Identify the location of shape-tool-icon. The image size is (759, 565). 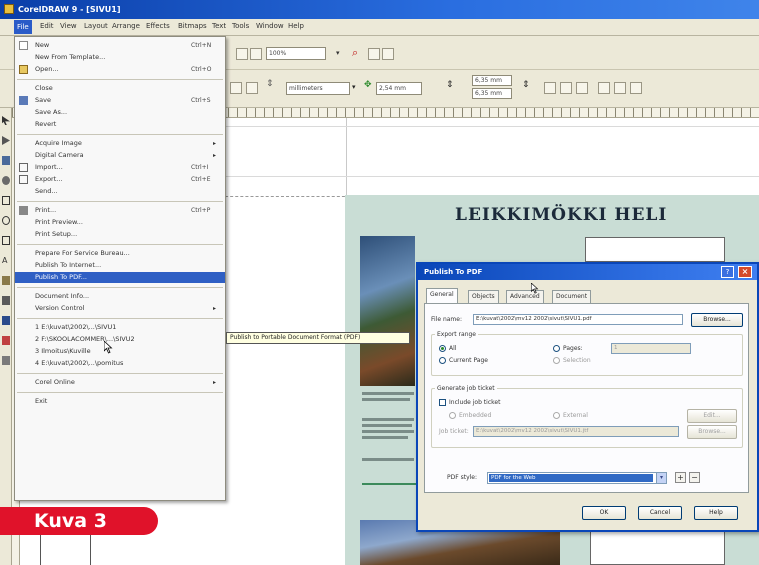
(6, 140).